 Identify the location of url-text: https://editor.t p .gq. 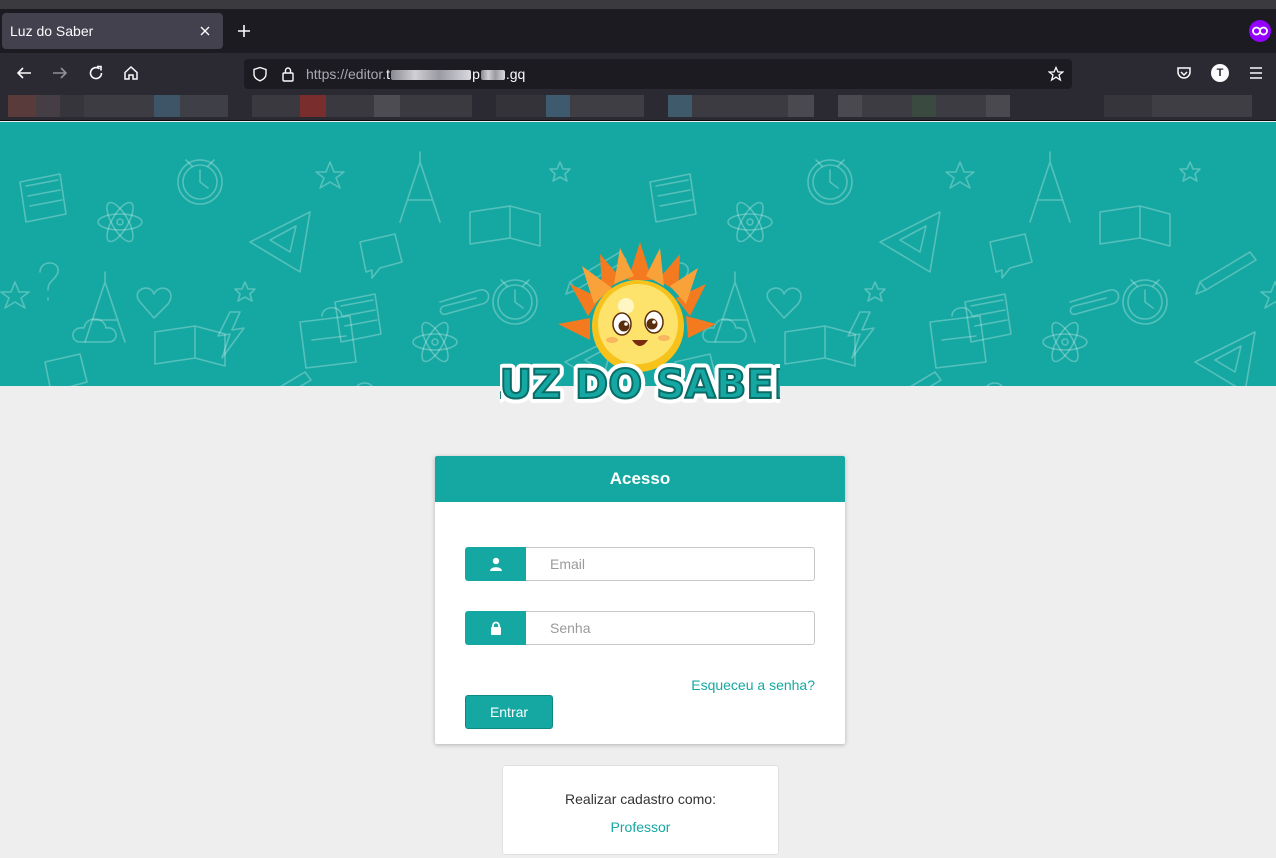
(416, 74).